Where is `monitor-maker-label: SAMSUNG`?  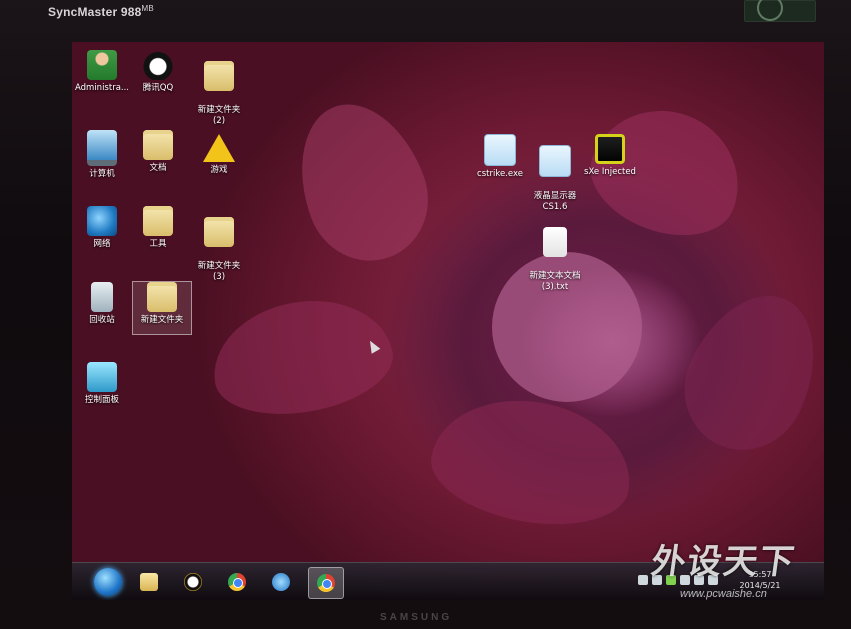
monitor-maker-label: SAMSUNG is located at coordinates (416, 617).